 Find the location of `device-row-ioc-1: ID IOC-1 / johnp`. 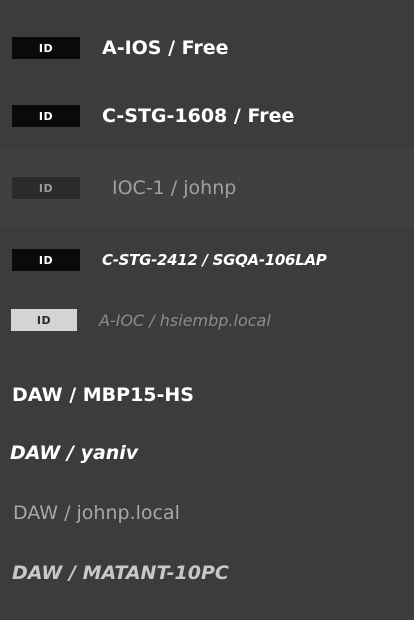

device-row-ioc-1: ID IOC-1 / johnp is located at coordinates (207, 188).